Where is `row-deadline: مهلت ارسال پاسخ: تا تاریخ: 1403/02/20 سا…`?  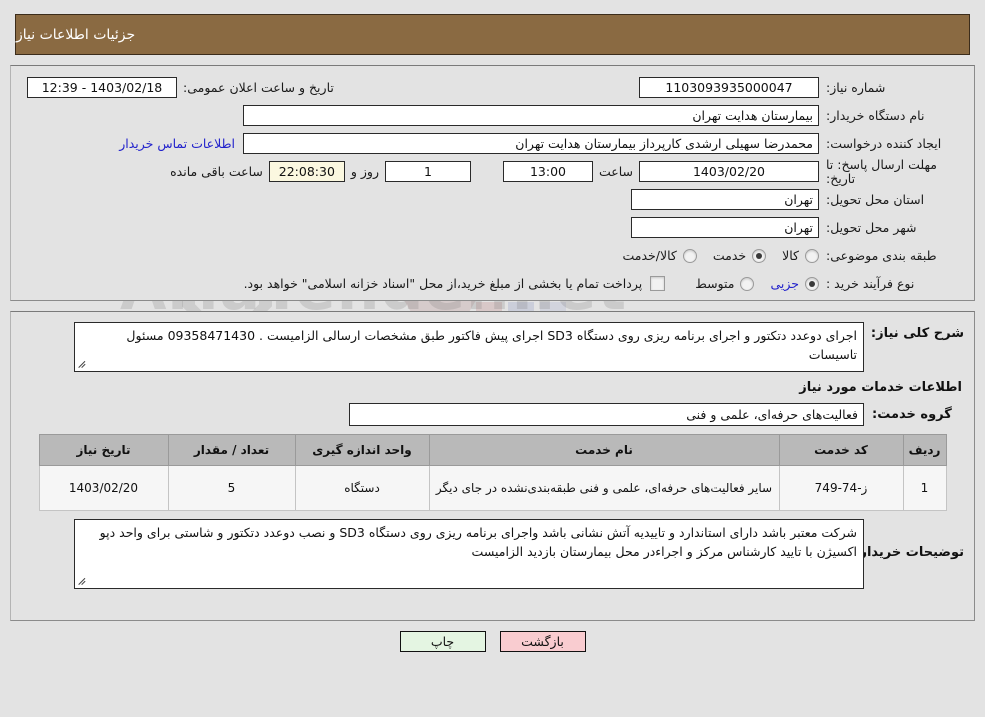
row-deadline: مهلت ارسال پاسخ: تا تاریخ: 1403/02/20 سا… is located at coordinates (492, 171).